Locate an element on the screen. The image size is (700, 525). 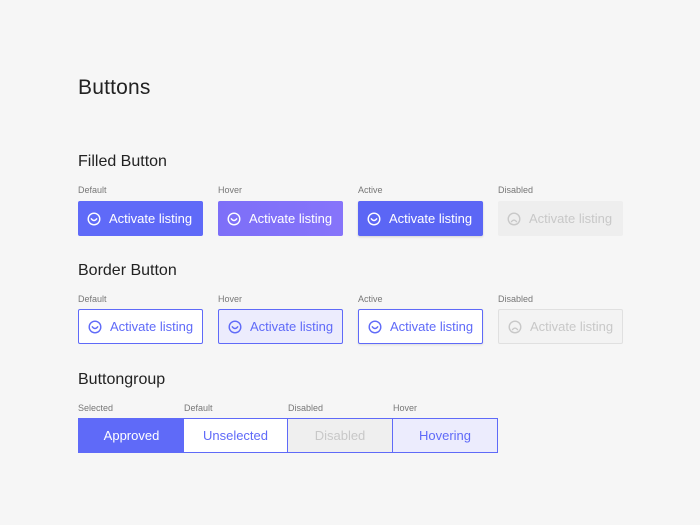
border-active-label: Active is located at coordinates (370, 299).